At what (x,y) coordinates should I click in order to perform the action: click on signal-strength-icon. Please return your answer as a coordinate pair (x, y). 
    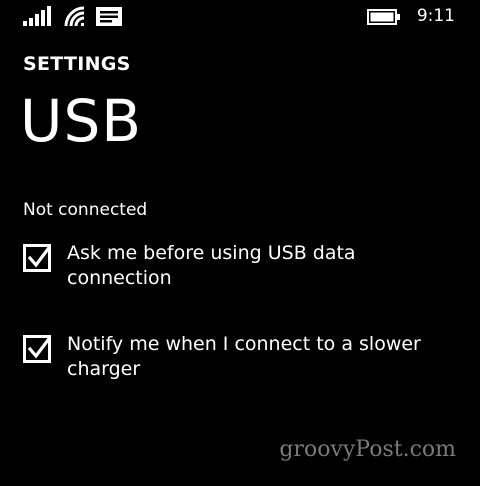
    Looking at the image, I should click on (37, 16).